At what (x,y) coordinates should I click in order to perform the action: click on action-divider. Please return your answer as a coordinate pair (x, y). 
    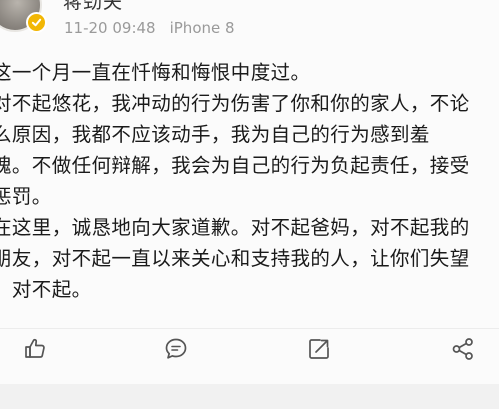
    Looking at the image, I should click on (249, 328).